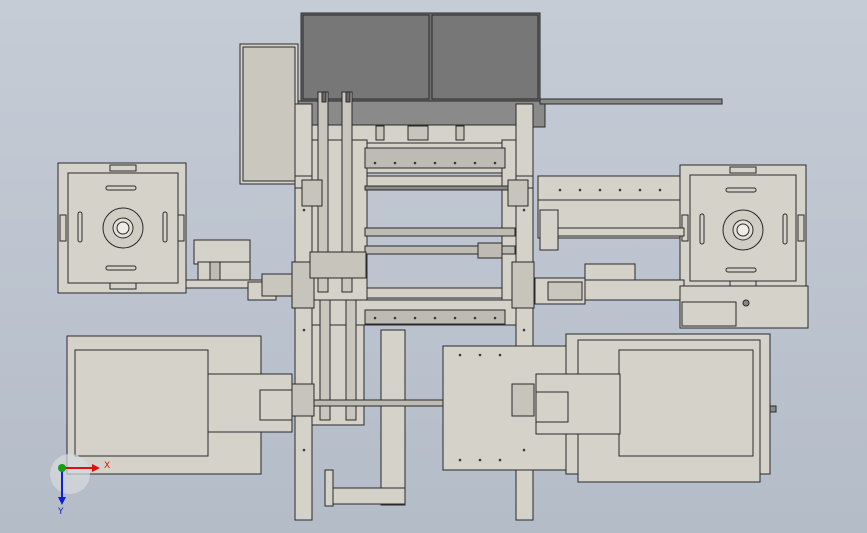  I want to click on y-axis-label: Y, so click(60, 512).